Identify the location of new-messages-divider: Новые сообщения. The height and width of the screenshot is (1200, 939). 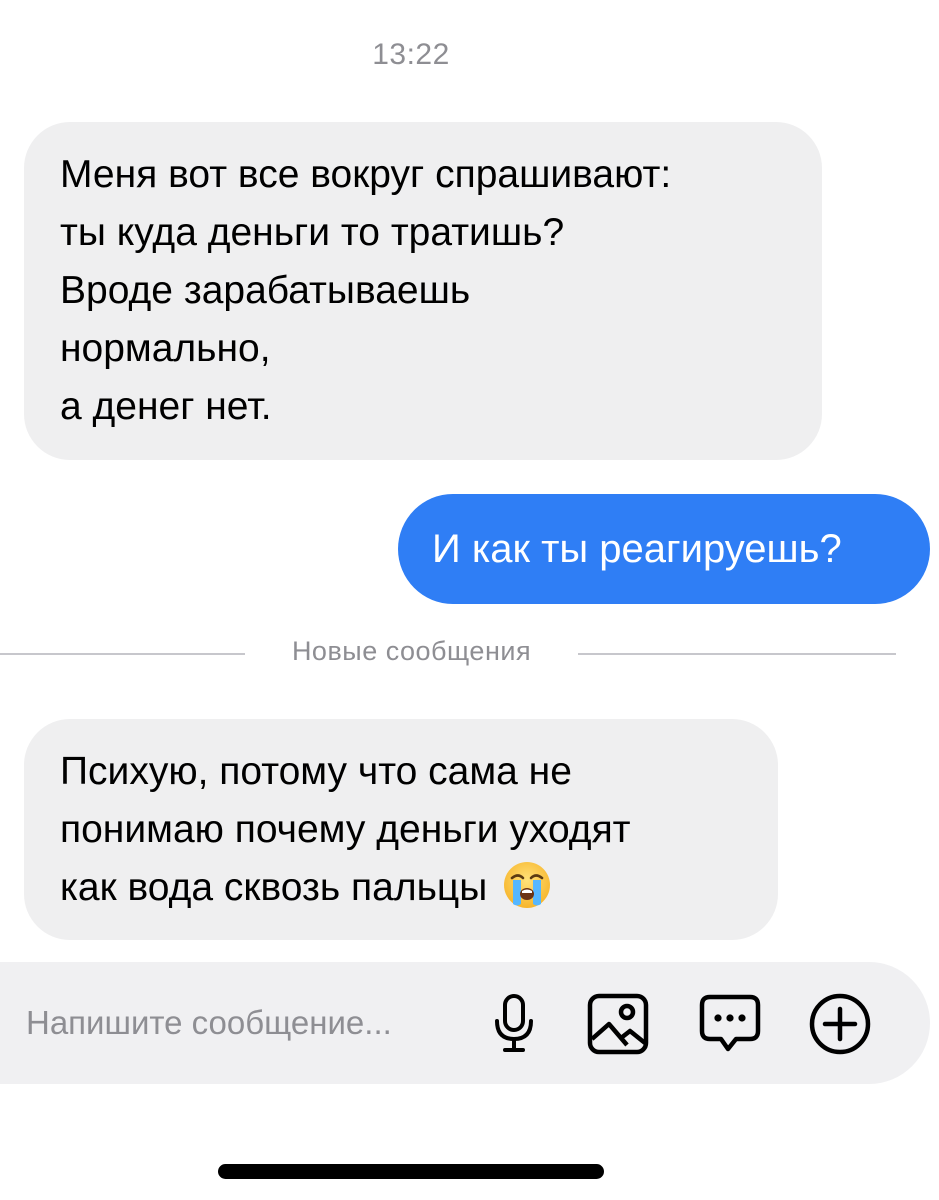
(469, 654).